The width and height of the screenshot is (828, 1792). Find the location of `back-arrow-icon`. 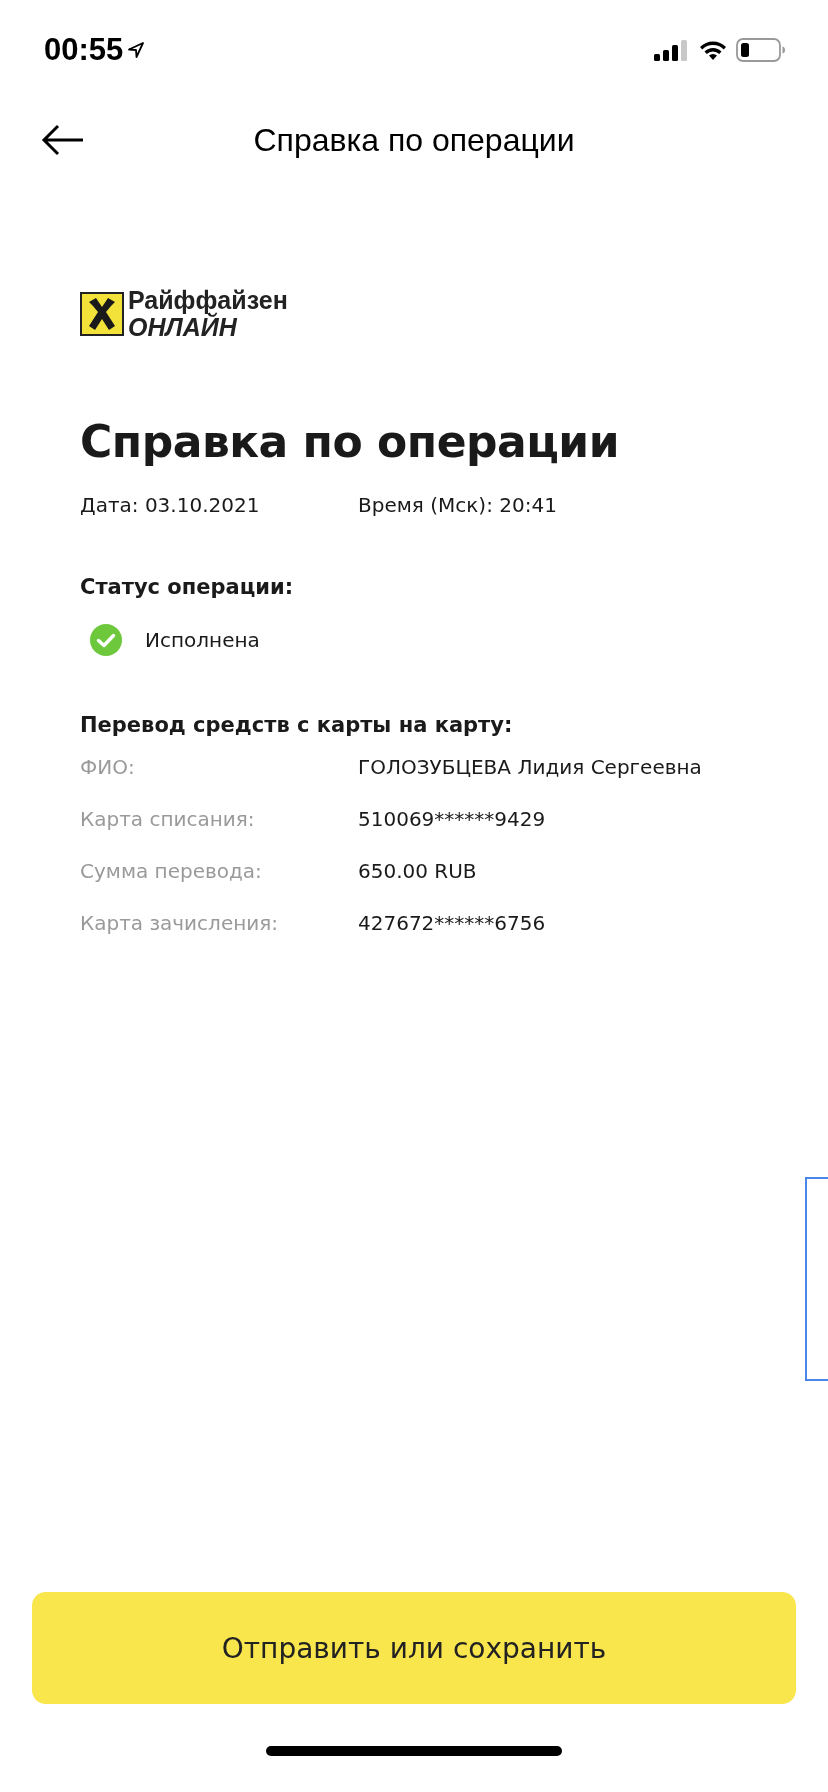

back-arrow-icon is located at coordinates (63, 140).